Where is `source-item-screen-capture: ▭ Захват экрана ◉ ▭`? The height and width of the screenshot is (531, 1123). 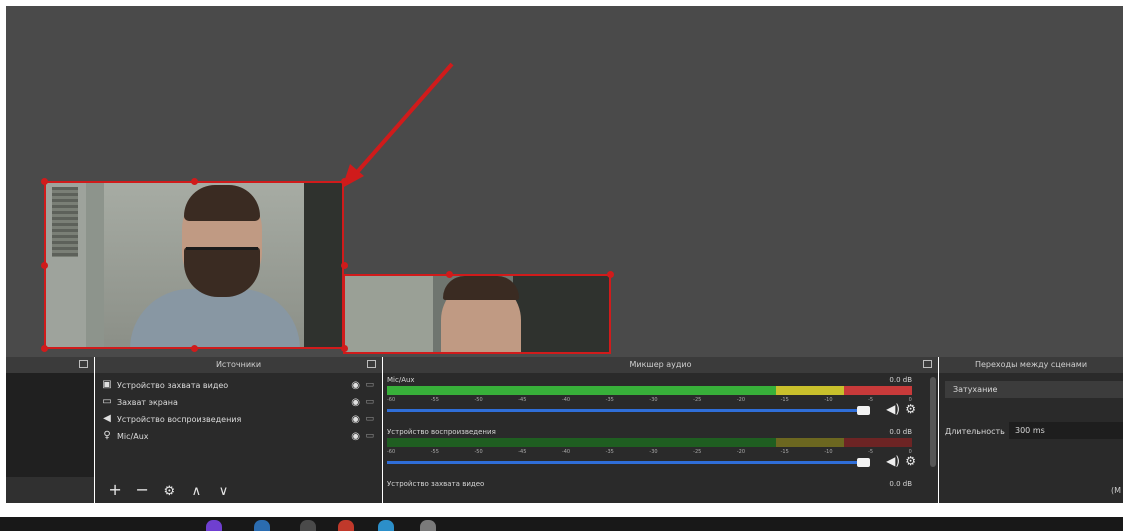
source-item-screen-capture: ▭ Захват экрана ◉ ▭ is located at coordinates (238, 402).